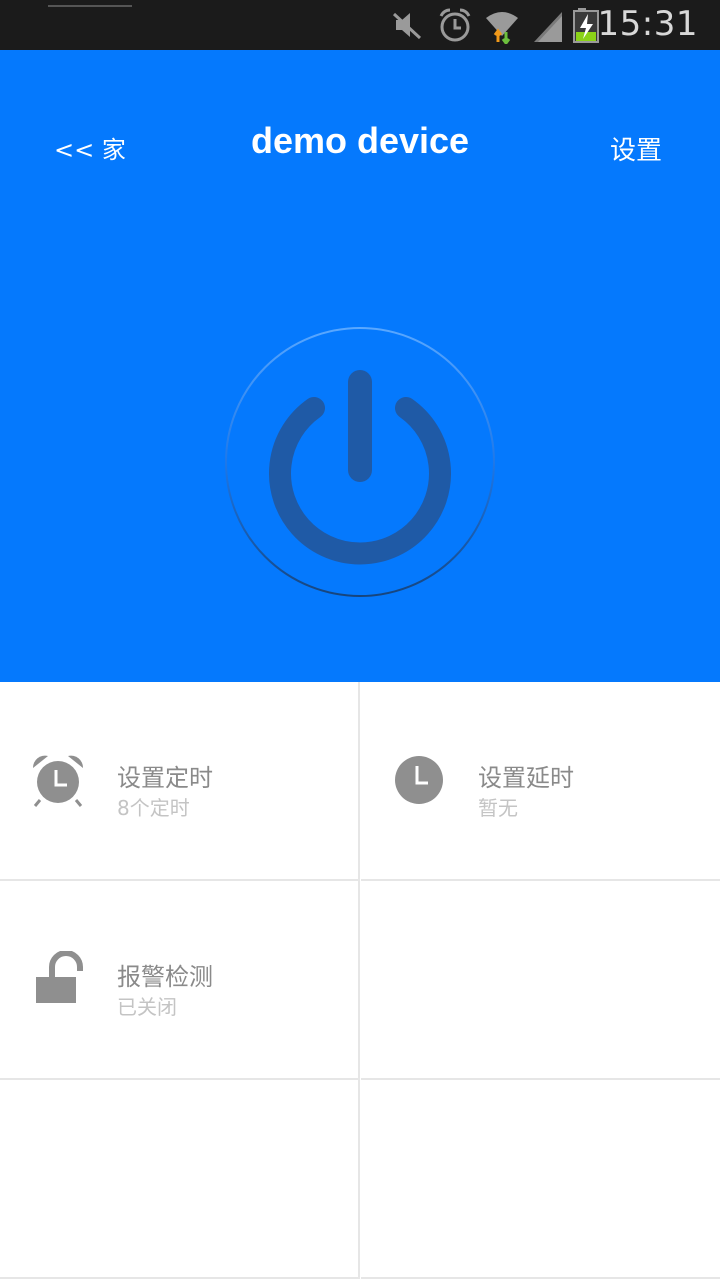 Image resolution: width=720 pixels, height=1280 pixels. I want to click on timer-count-text: 8个定时, so click(153, 808).